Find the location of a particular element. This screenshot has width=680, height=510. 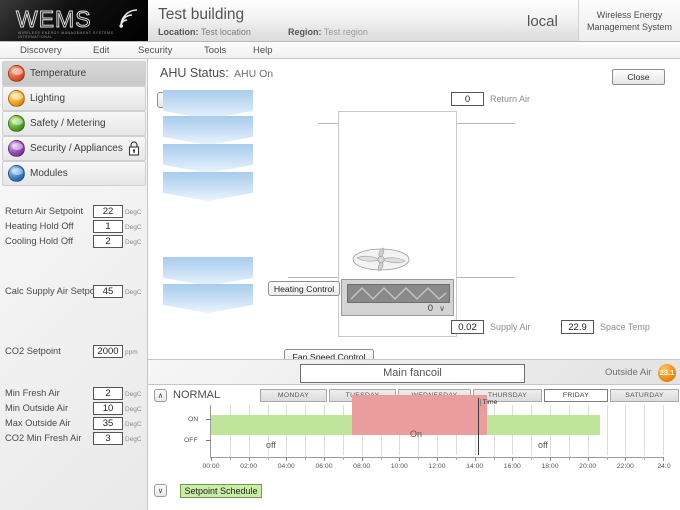

x-tick-label: 18:00 is located at coordinates (550, 466).